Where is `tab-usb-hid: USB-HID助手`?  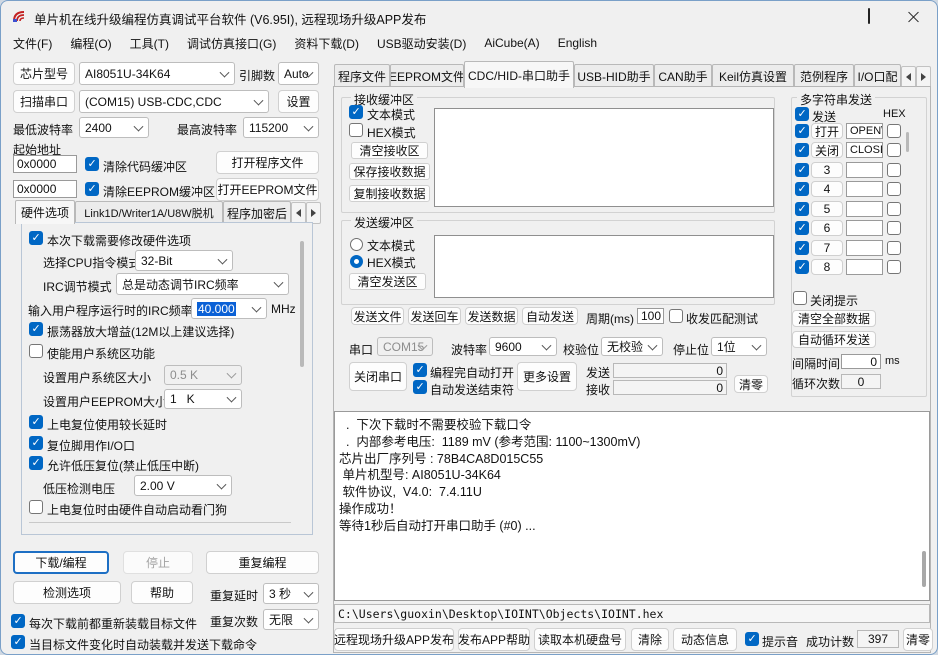 tab-usb-hid: USB-HID助手 is located at coordinates (614, 76).